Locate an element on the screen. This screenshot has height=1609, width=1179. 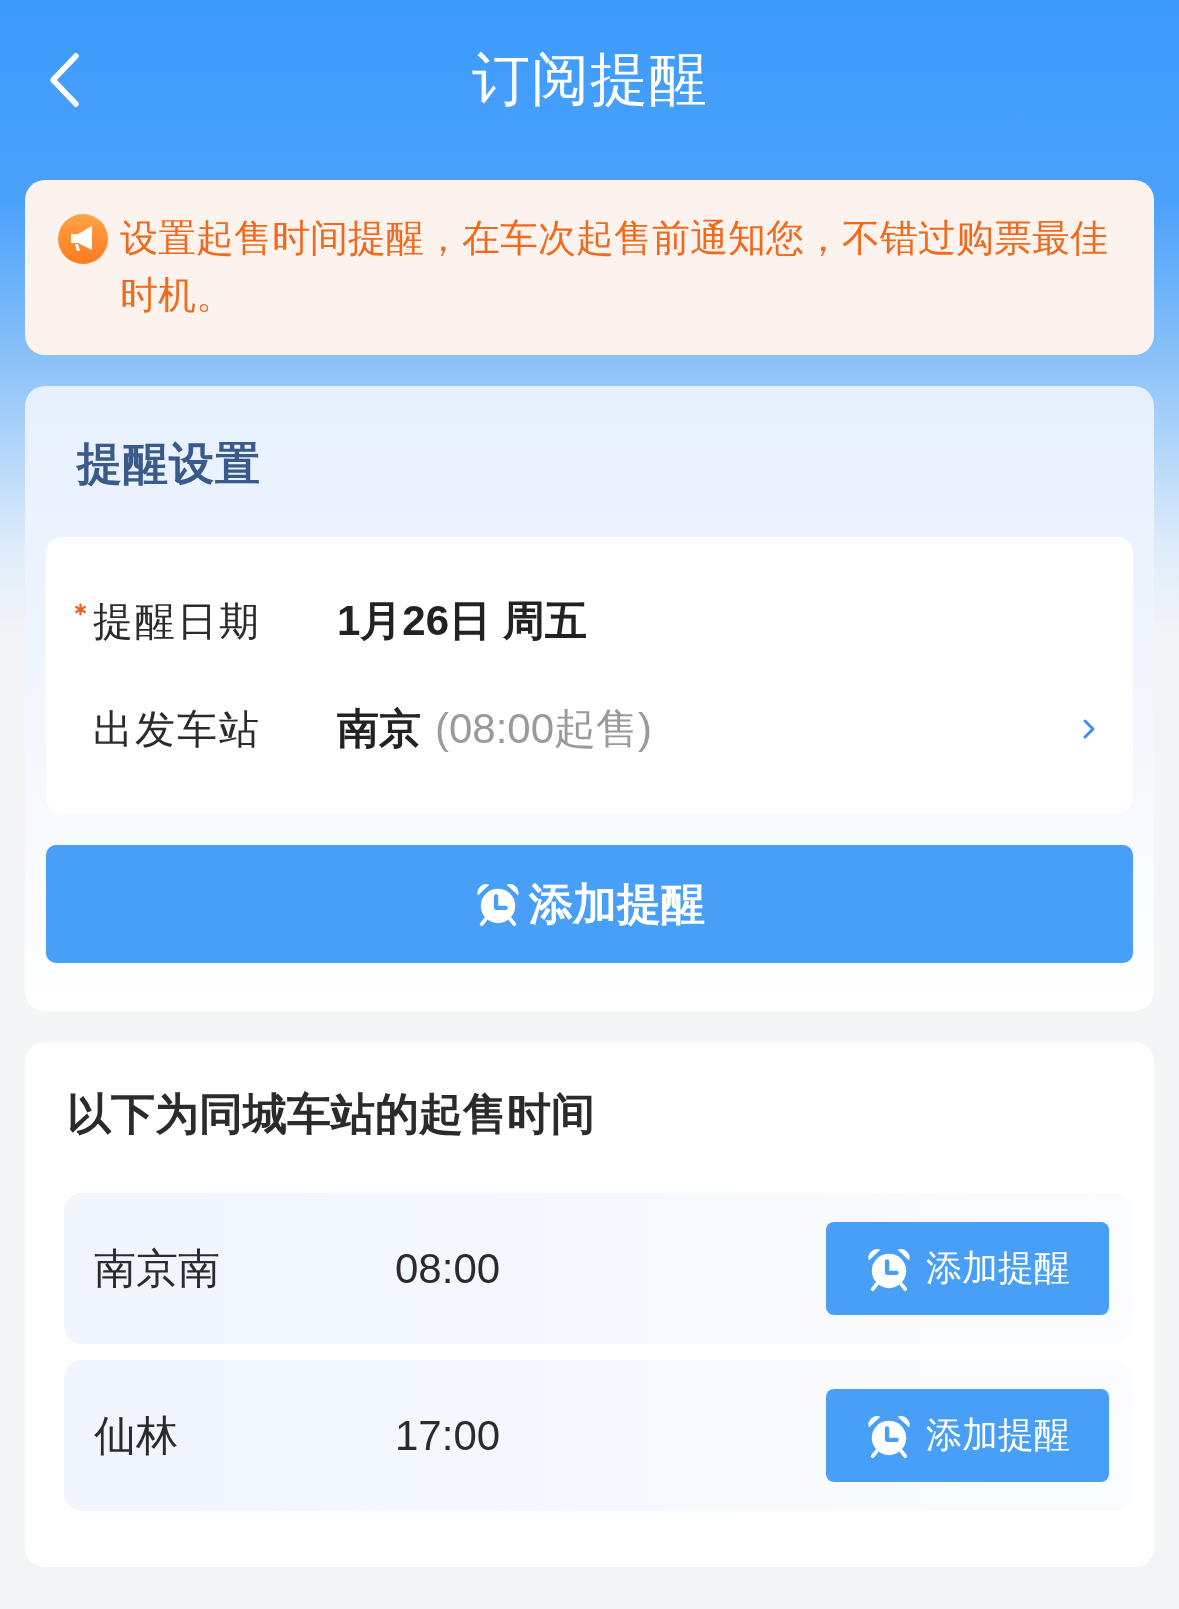
notice-text: 设置起售时间提醒，在车次起售前通知您，不错过购票最佳时机。 is located at coordinates (614, 267).